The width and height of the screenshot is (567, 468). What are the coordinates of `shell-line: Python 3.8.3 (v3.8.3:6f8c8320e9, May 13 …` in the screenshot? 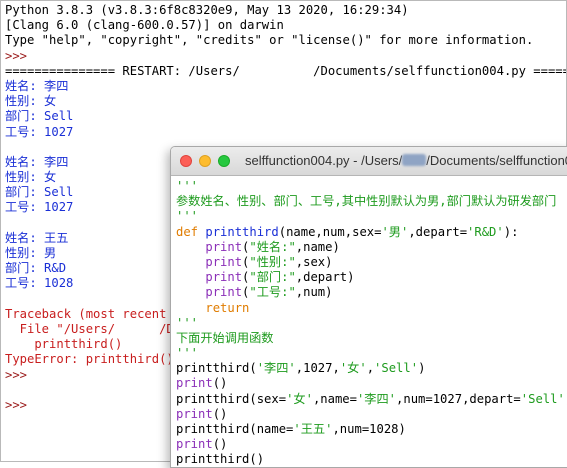 It's located at (207, 10).